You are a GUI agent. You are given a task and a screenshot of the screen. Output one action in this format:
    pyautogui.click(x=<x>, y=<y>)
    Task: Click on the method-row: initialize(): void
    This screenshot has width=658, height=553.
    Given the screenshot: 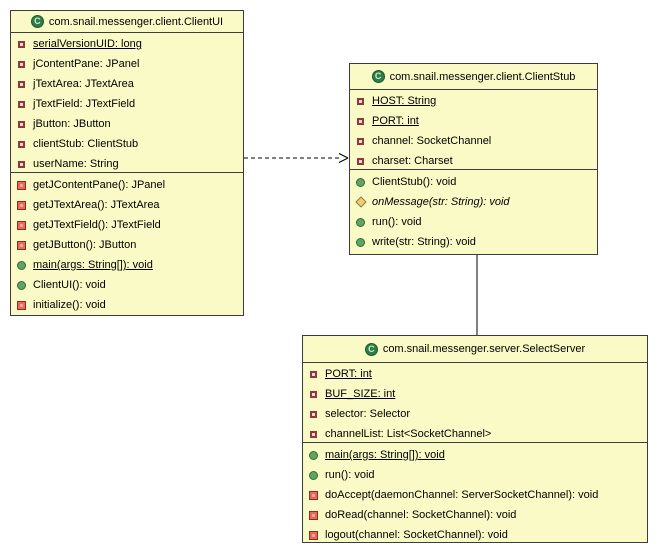 What is the action you would take?
    pyautogui.click(x=127, y=305)
    